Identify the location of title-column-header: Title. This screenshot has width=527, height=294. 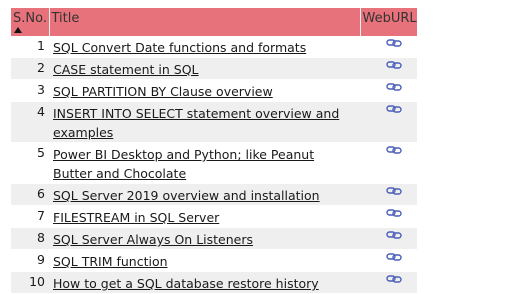
(205, 22).